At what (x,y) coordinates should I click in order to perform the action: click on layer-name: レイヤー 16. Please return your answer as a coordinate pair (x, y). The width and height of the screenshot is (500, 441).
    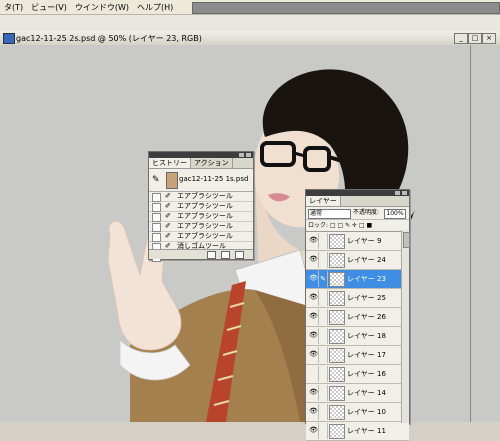
    Looking at the image, I should click on (366, 374).